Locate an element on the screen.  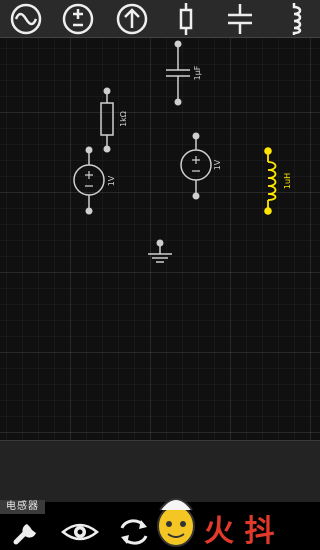
inductor-icon is located at coordinates (297, 19).